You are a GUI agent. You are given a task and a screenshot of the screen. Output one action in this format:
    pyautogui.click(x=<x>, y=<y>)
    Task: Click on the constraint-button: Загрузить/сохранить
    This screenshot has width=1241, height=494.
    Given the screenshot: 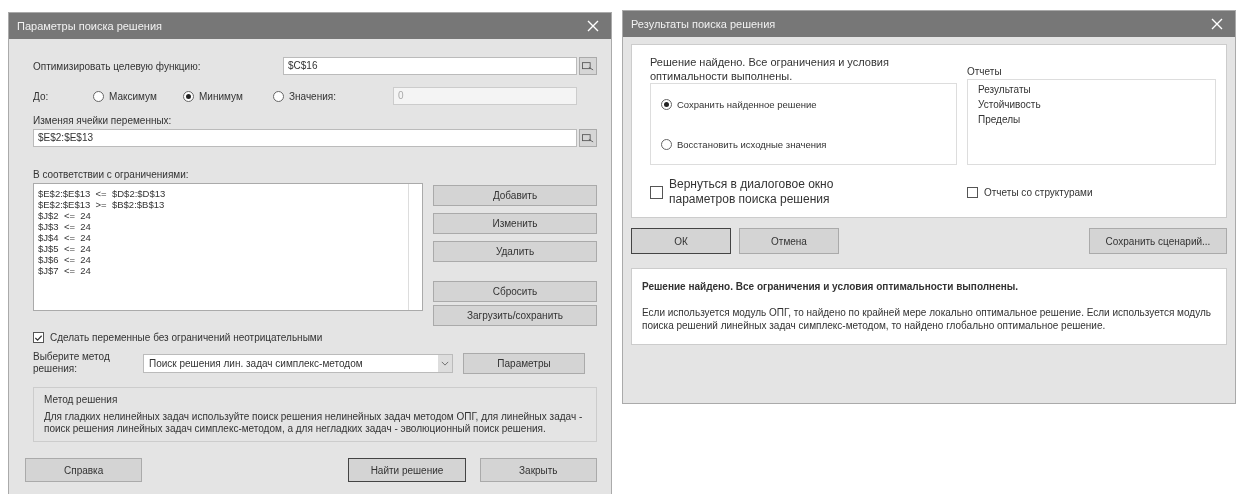 What is the action you would take?
    pyautogui.click(x=515, y=315)
    